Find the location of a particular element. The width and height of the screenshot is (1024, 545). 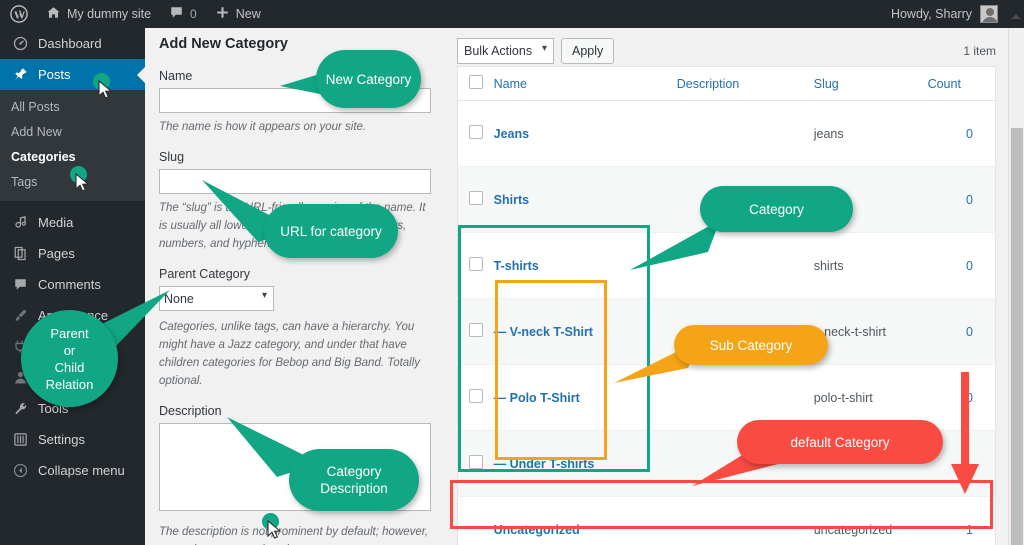

site-name-menu: My dummy site is located at coordinates (98, 14).